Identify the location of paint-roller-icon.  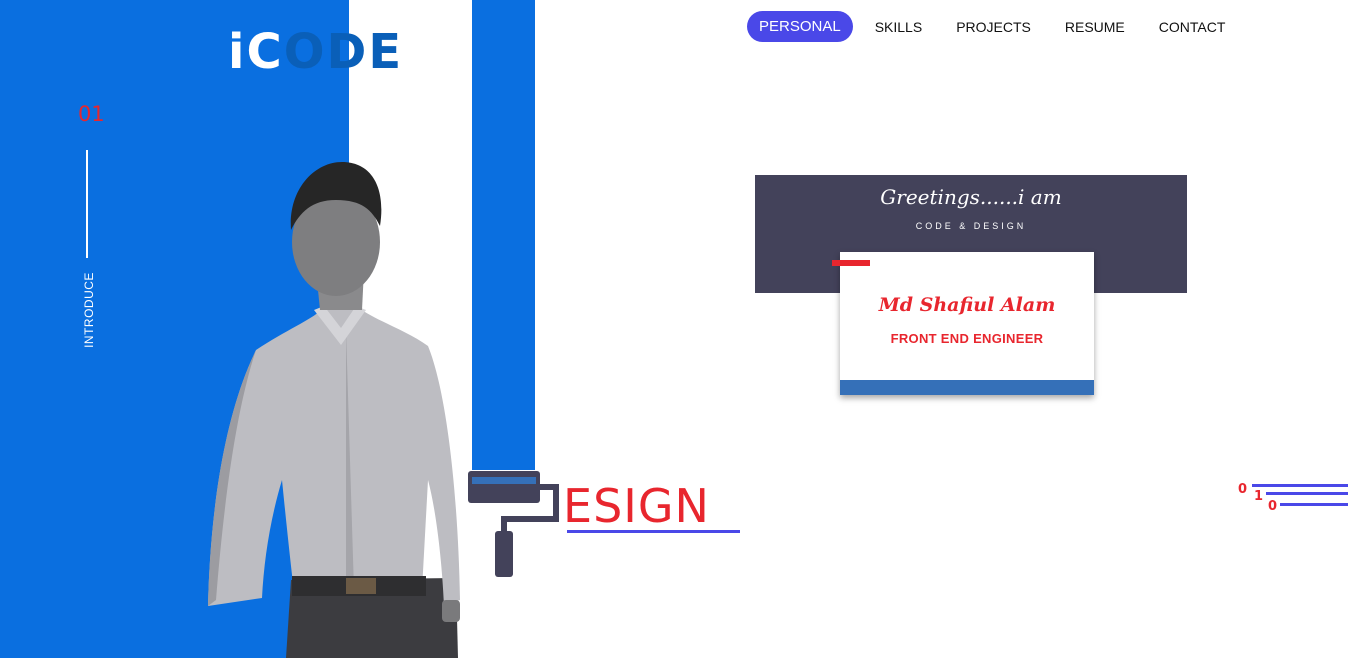
(513, 524).